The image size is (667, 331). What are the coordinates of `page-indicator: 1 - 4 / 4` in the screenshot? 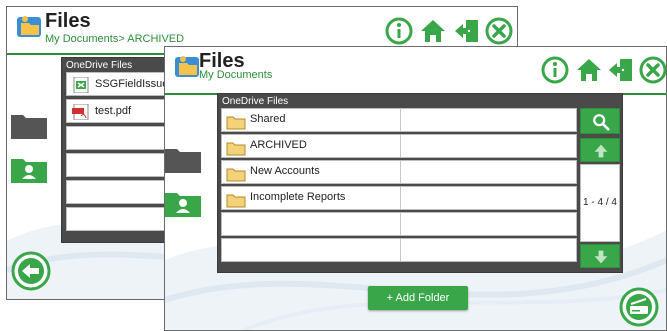 It's located at (600, 203).